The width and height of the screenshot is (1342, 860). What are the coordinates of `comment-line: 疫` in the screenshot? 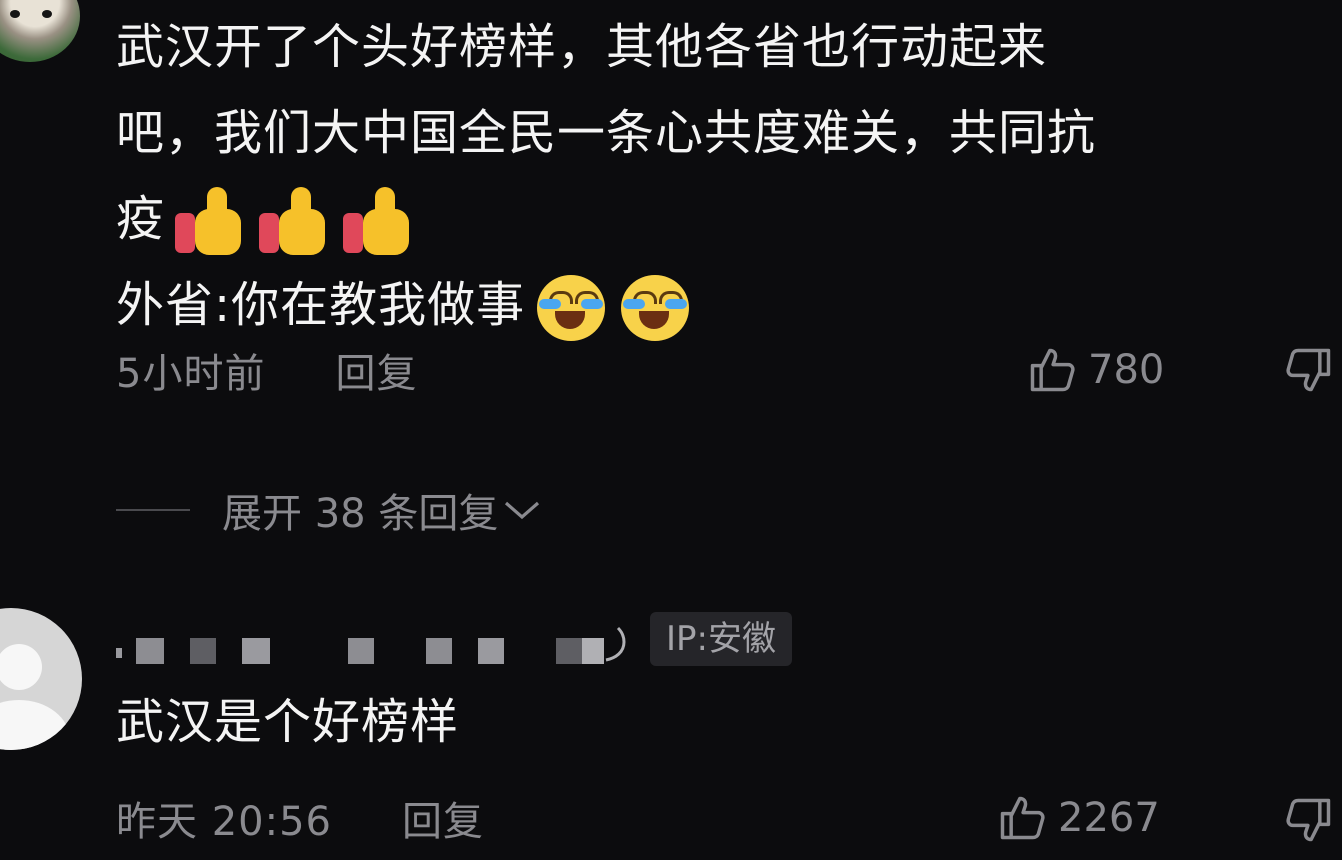 It's located at (721, 219).